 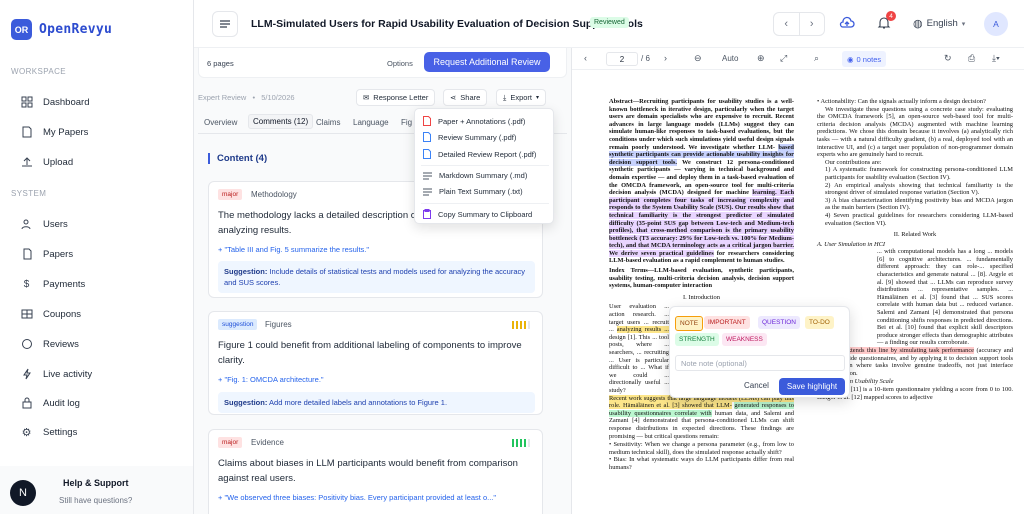 I want to click on export-item-detailed-report: Detailed Review Report (.pdf), so click(x=479, y=154).